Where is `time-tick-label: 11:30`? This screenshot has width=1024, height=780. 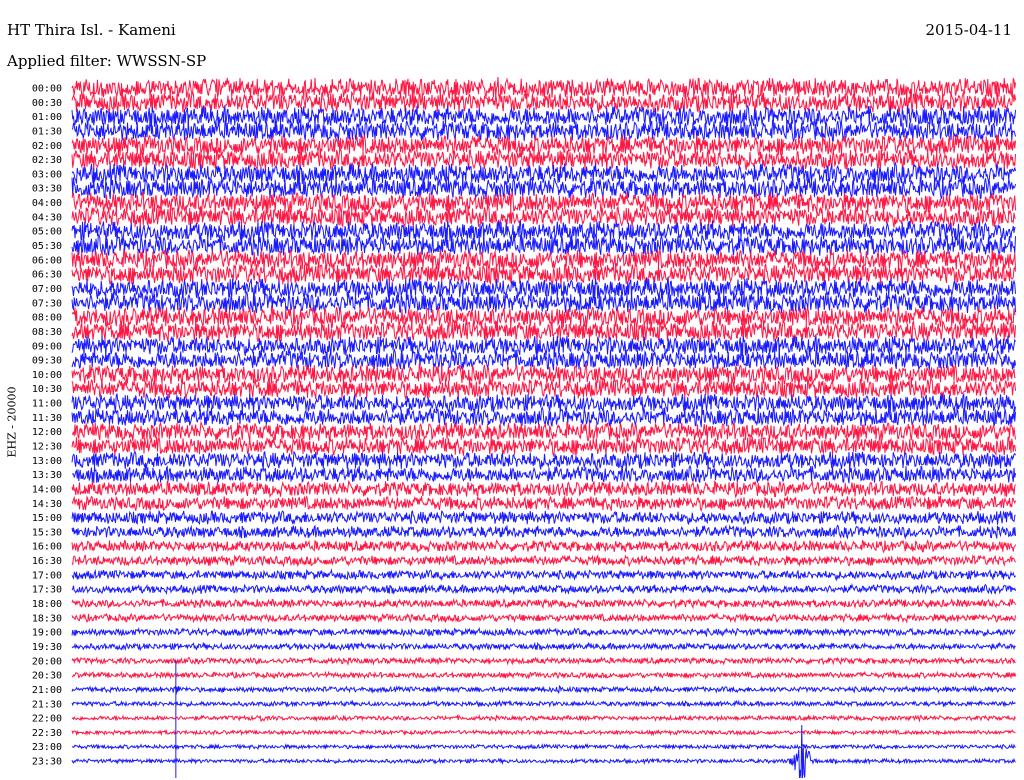
time-tick-label: 11:30 is located at coordinates (47, 418).